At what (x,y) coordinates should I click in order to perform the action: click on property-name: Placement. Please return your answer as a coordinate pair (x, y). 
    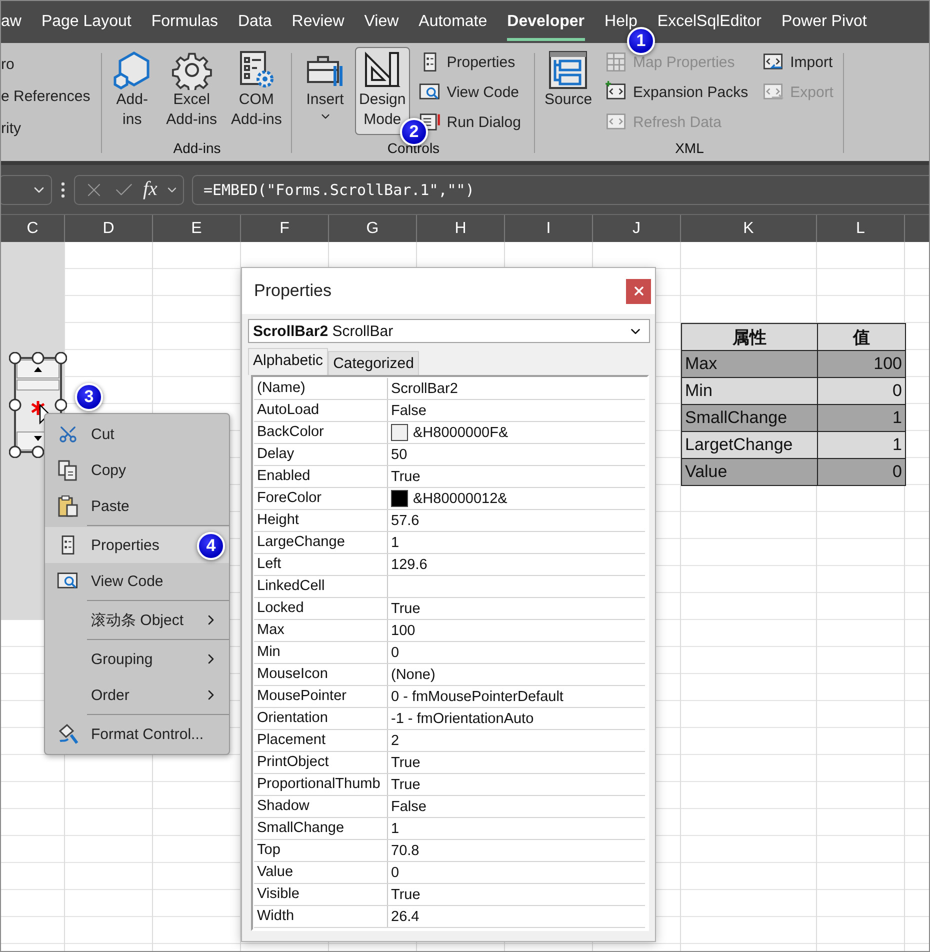
    Looking at the image, I should click on (321, 740).